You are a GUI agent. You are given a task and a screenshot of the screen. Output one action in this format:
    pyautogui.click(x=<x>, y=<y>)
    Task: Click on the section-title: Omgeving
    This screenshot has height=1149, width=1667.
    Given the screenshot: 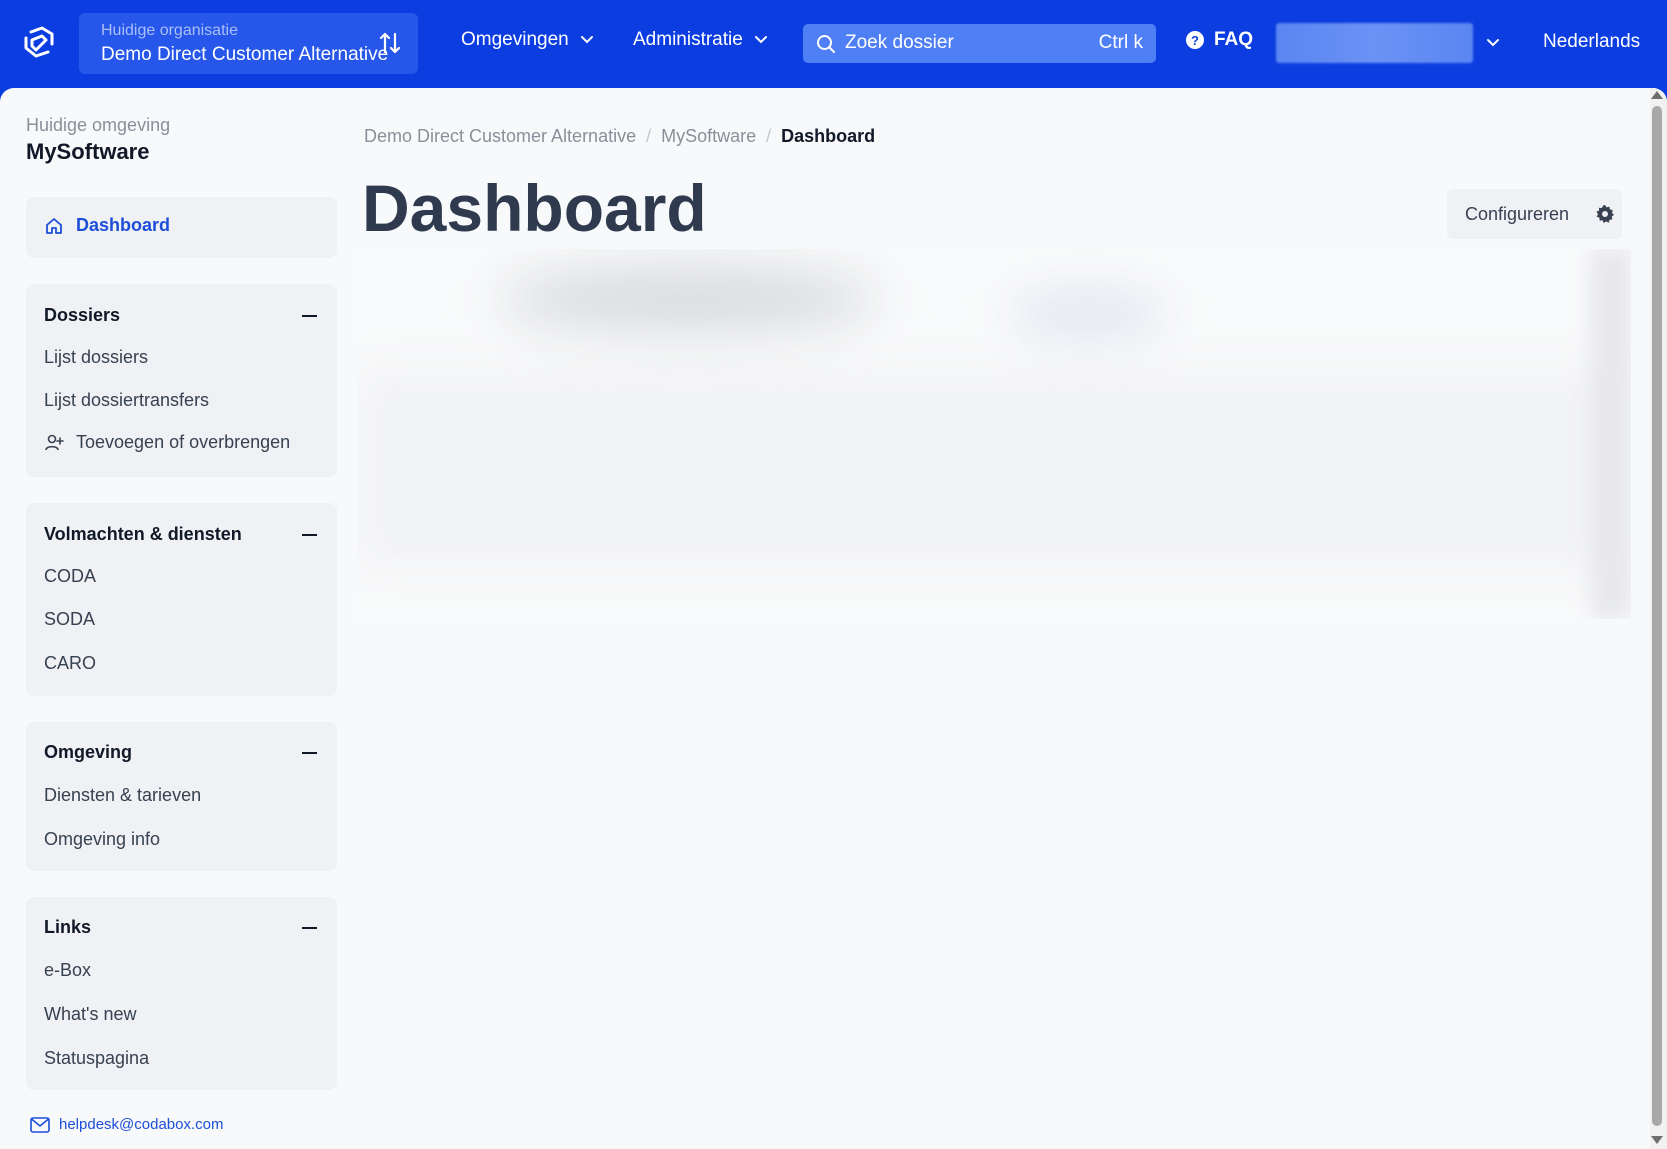 What is the action you would take?
    pyautogui.click(x=88, y=752)
    